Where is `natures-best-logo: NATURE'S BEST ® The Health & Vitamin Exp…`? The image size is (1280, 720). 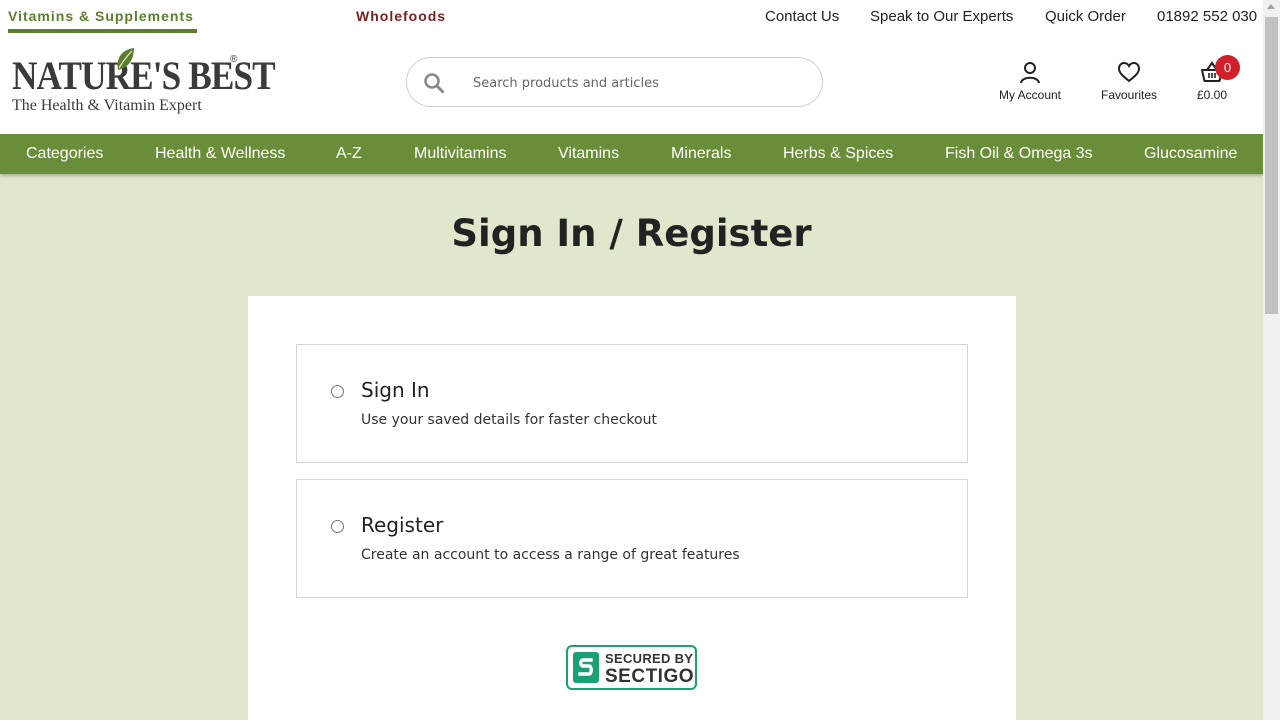 natures-best-logo: NATURE'S BEST ® The Health & Vitamin Exp… is located at coordinates (143, 83).